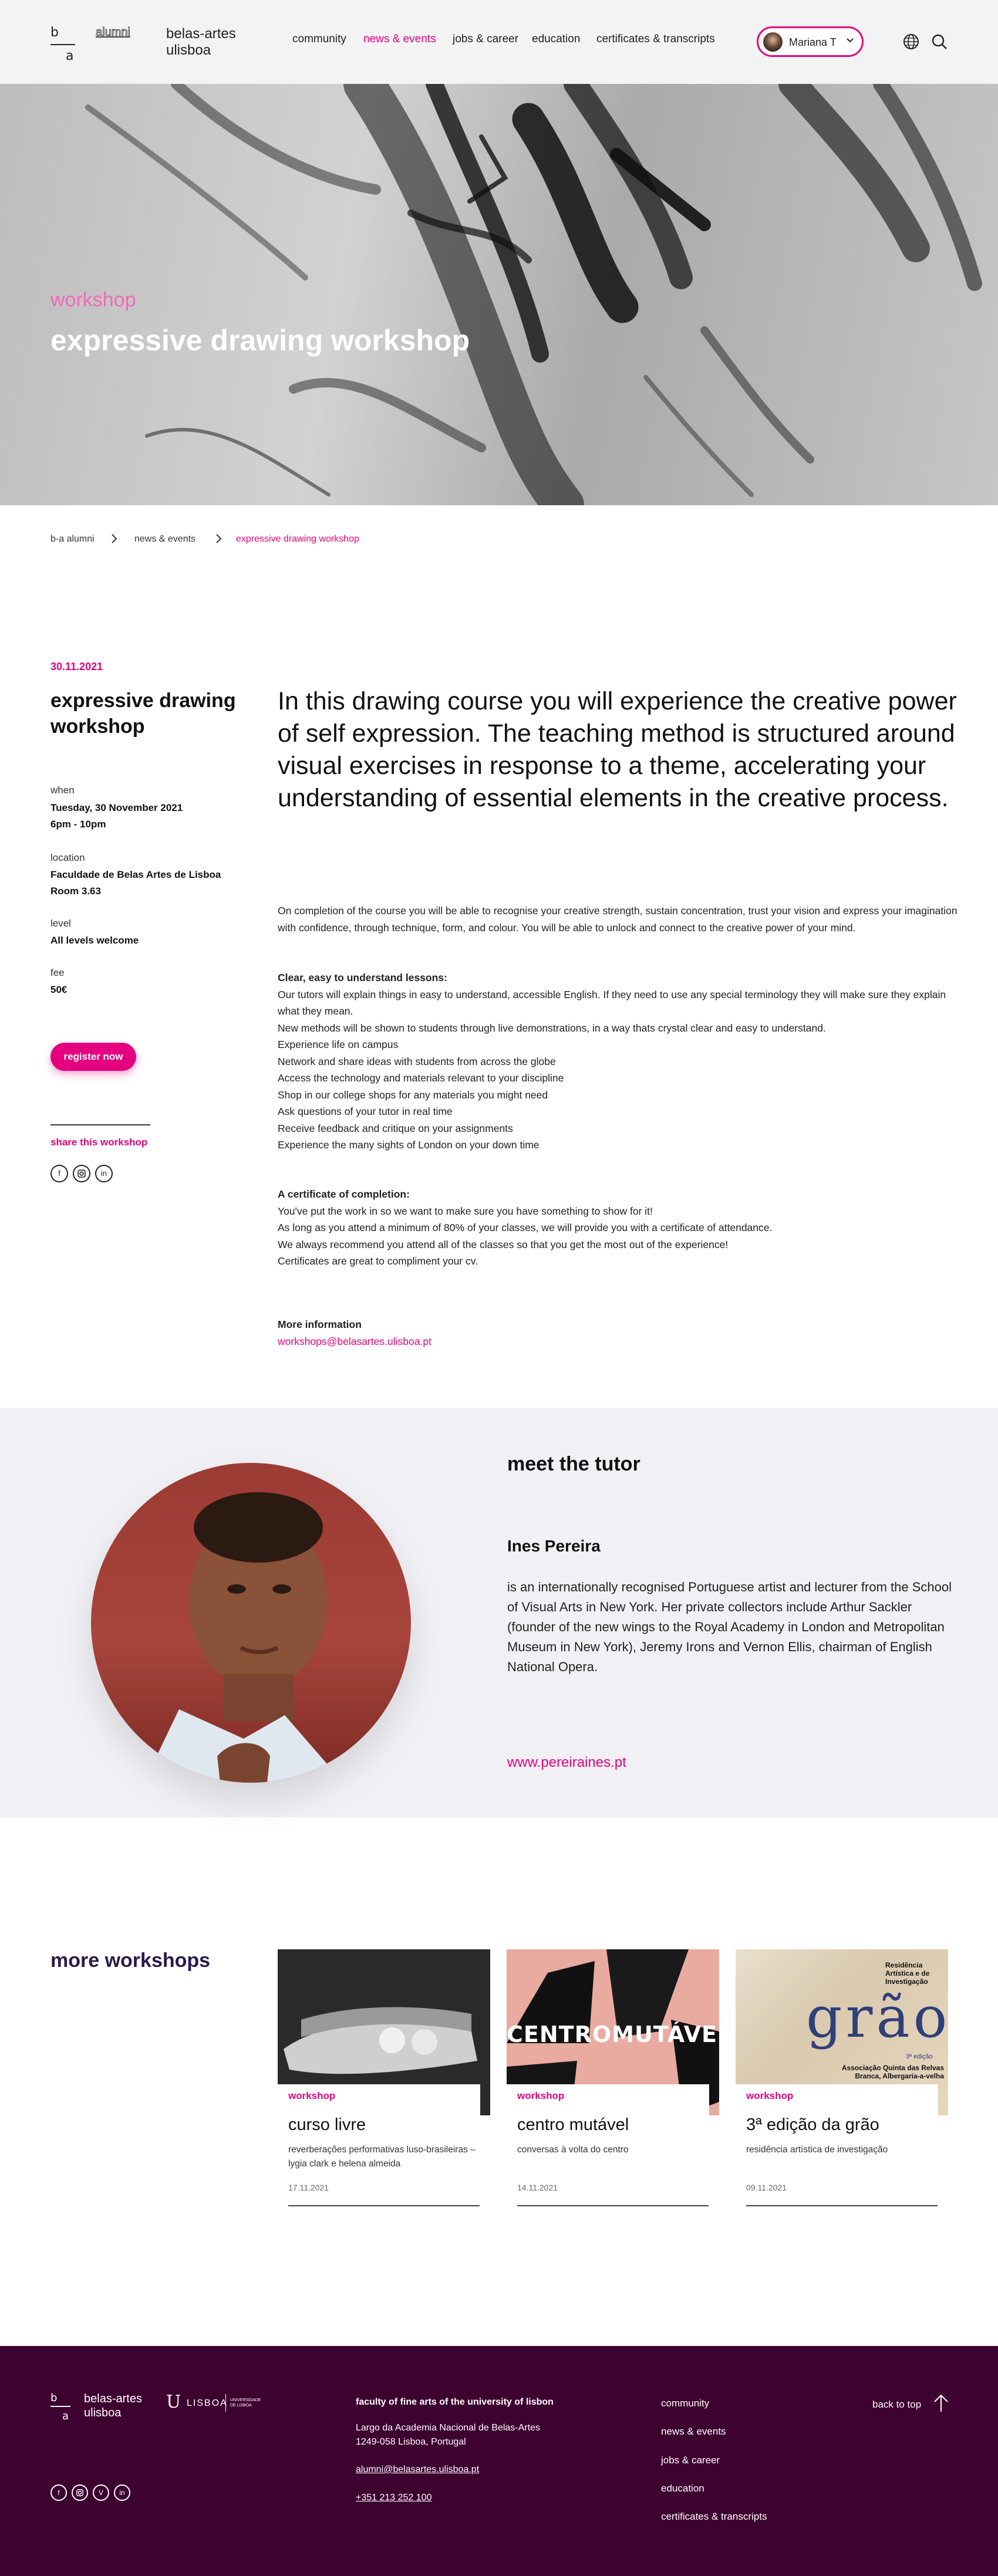  Describe the element at coordinates (103, 2412) in the screenshot. I see `footer-brand-line-2: ulisboa` at that location.